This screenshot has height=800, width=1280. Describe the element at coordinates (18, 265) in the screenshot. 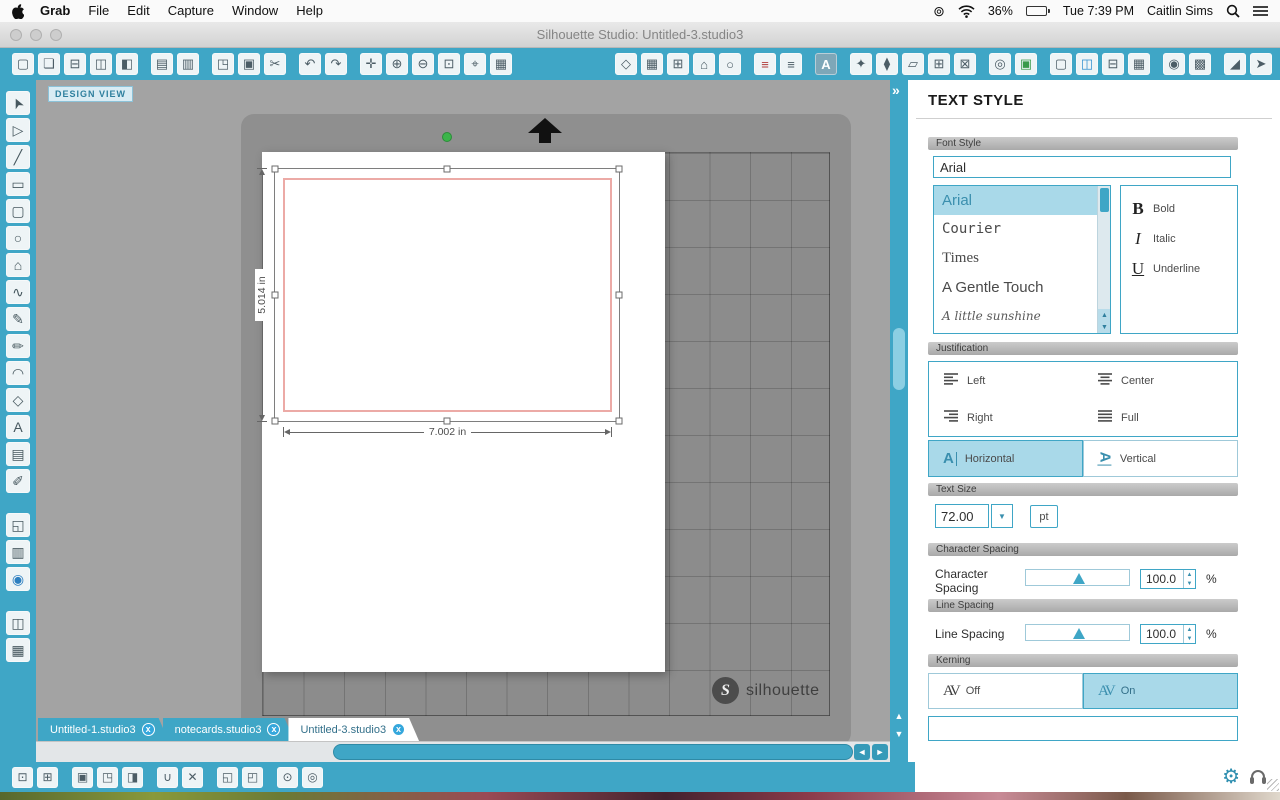

I see `polygon-tool-button: ⌂` at that location.